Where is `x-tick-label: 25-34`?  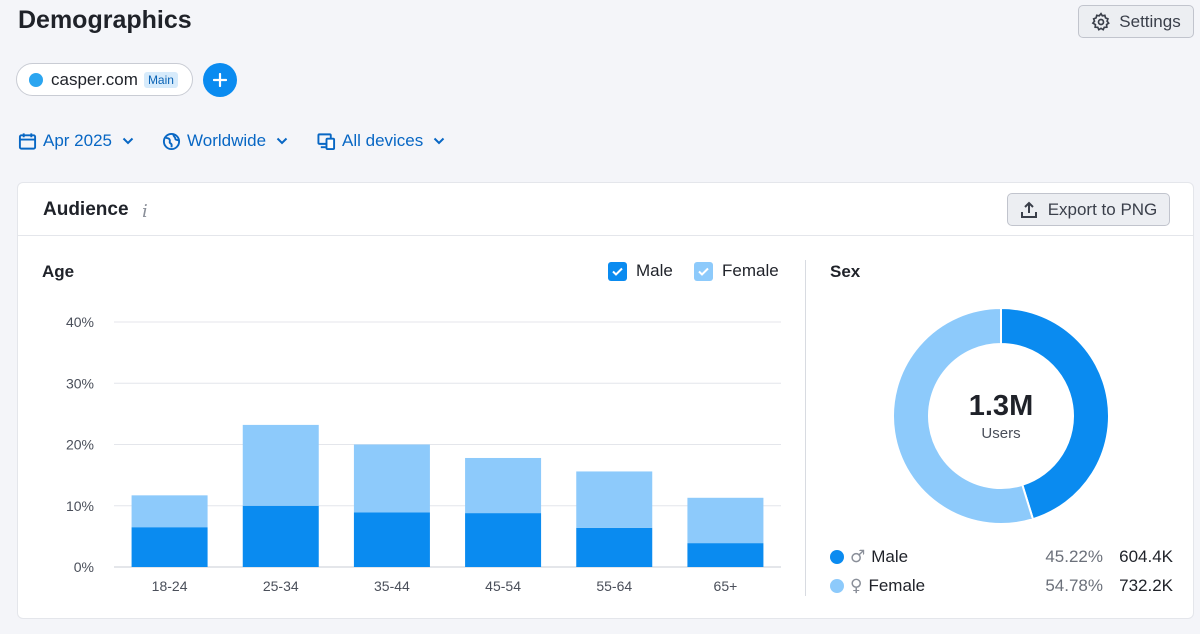
x-tick-label: 25-34 is located at coordinates (281, 586).